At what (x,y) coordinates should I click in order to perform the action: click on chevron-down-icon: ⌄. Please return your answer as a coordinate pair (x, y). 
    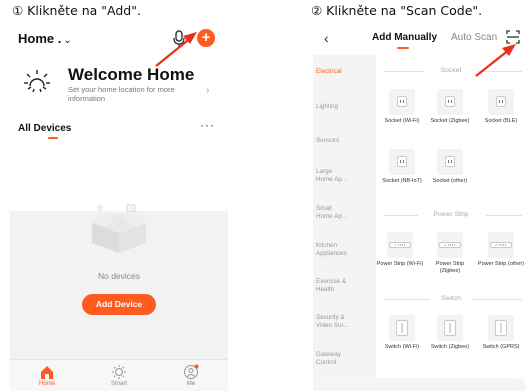
    Looking at the image, I should click on (67, 40).